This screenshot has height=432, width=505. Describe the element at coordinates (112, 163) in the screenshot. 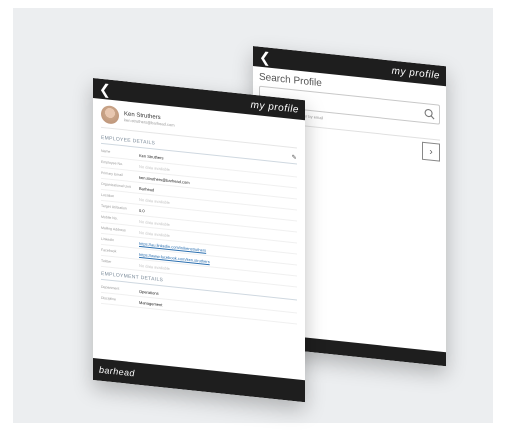

I see `field-label: Employee No.` at that location.